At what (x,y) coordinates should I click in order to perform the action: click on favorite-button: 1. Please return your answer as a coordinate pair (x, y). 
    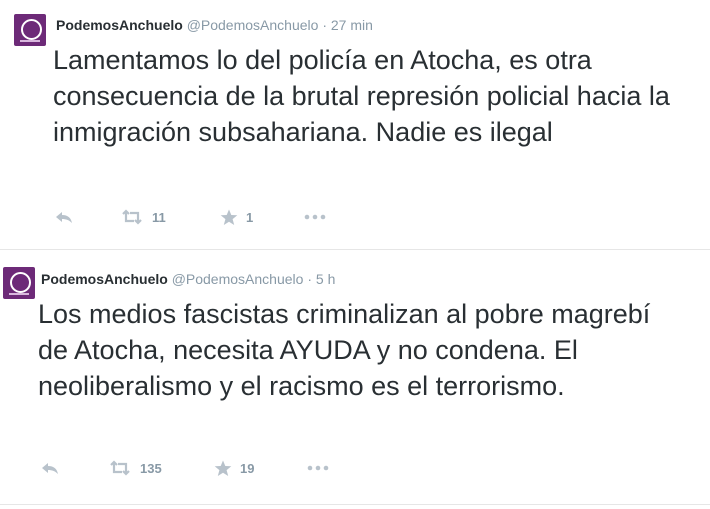
    Looking at the image, I should click on (236, 217).